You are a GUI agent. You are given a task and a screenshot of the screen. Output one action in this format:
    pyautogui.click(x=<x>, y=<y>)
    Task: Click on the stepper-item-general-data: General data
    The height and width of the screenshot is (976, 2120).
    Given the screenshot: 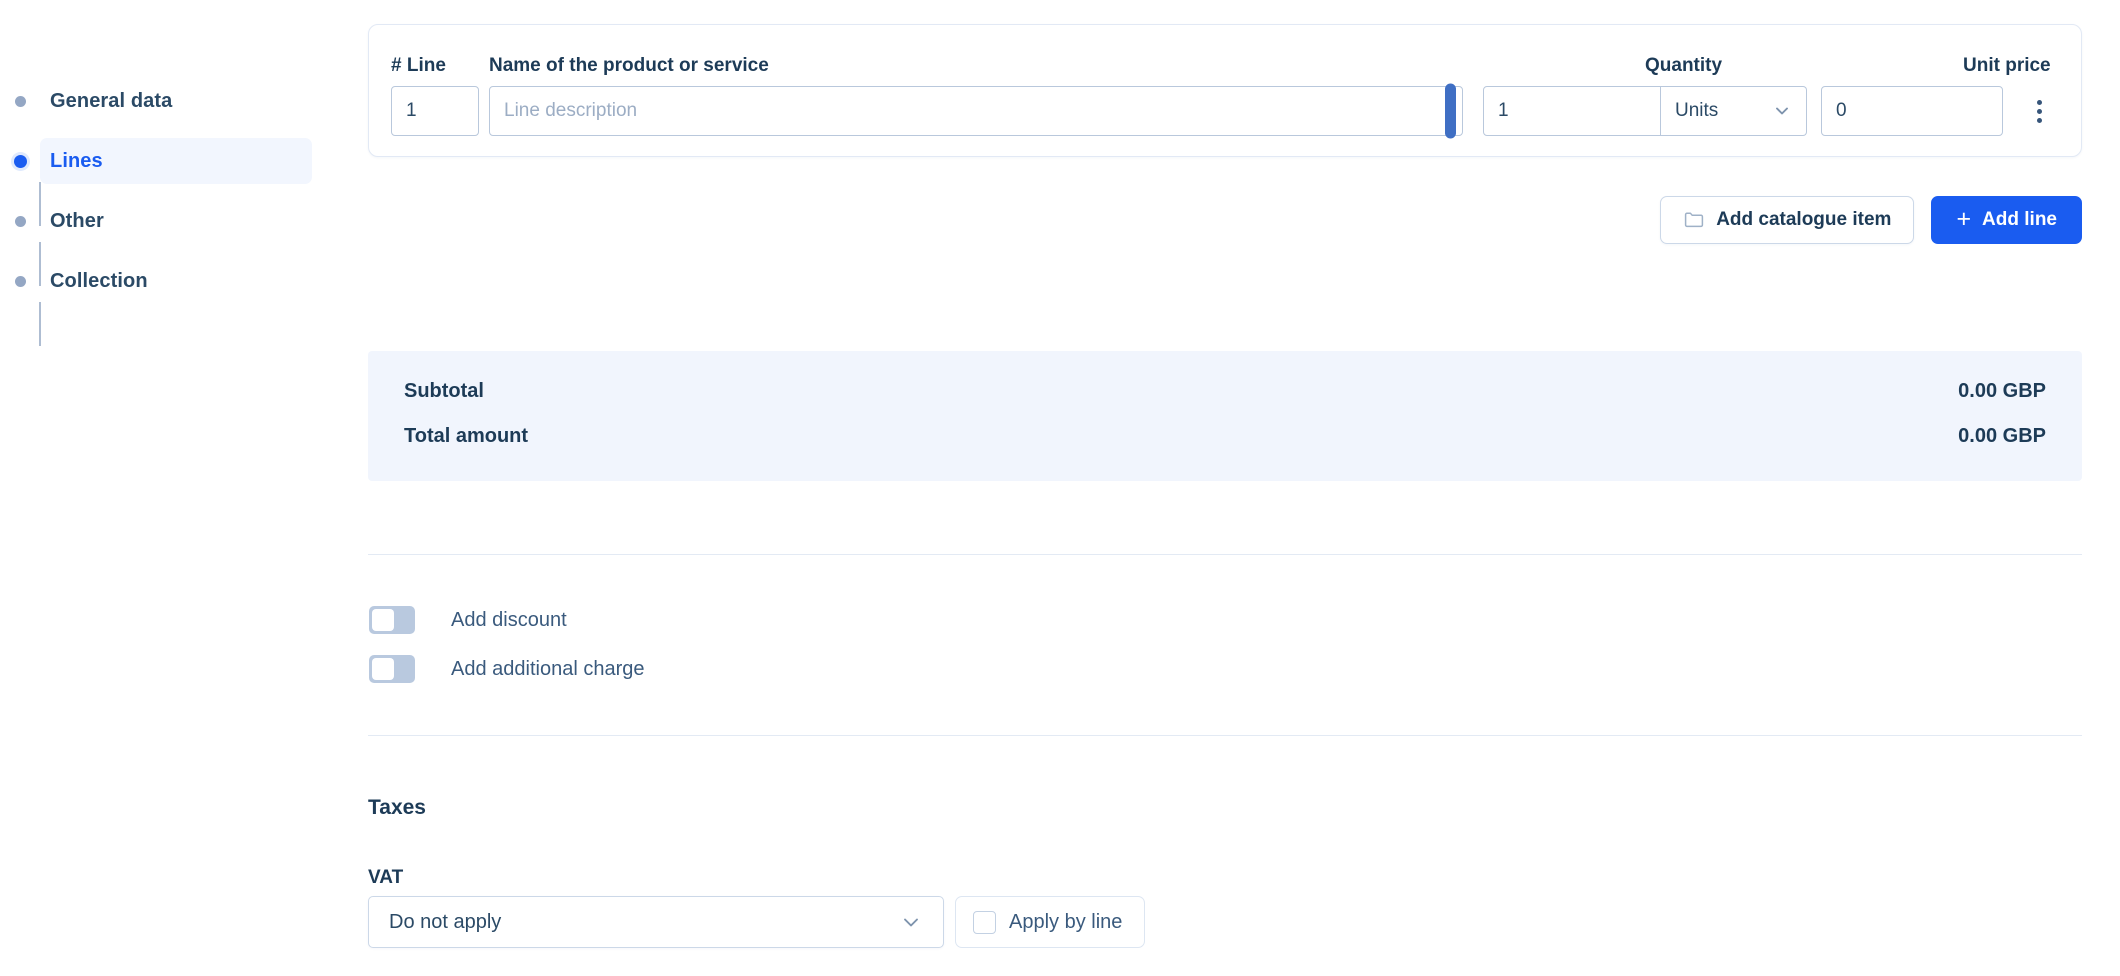 What is the action you would take?
    pyautogui.click(x=165, y=101)
    